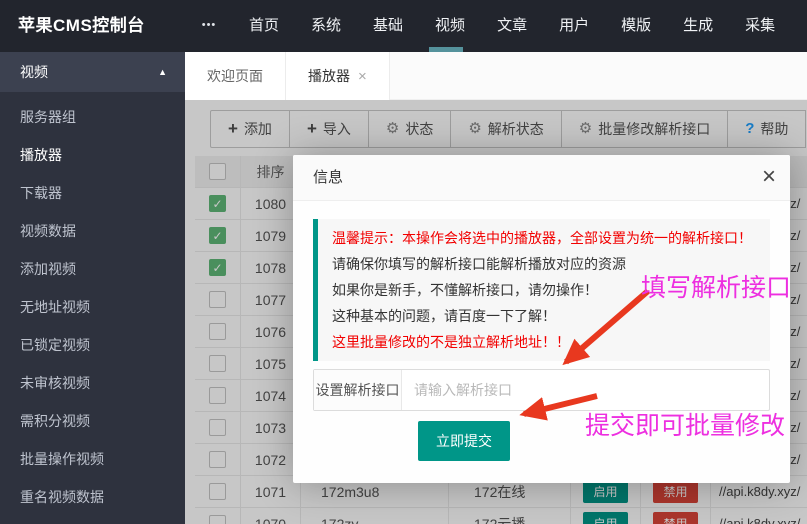 This screenshot has width=807, height=524. I want to click on nav-item-collect: 采集, so click(760, 26).